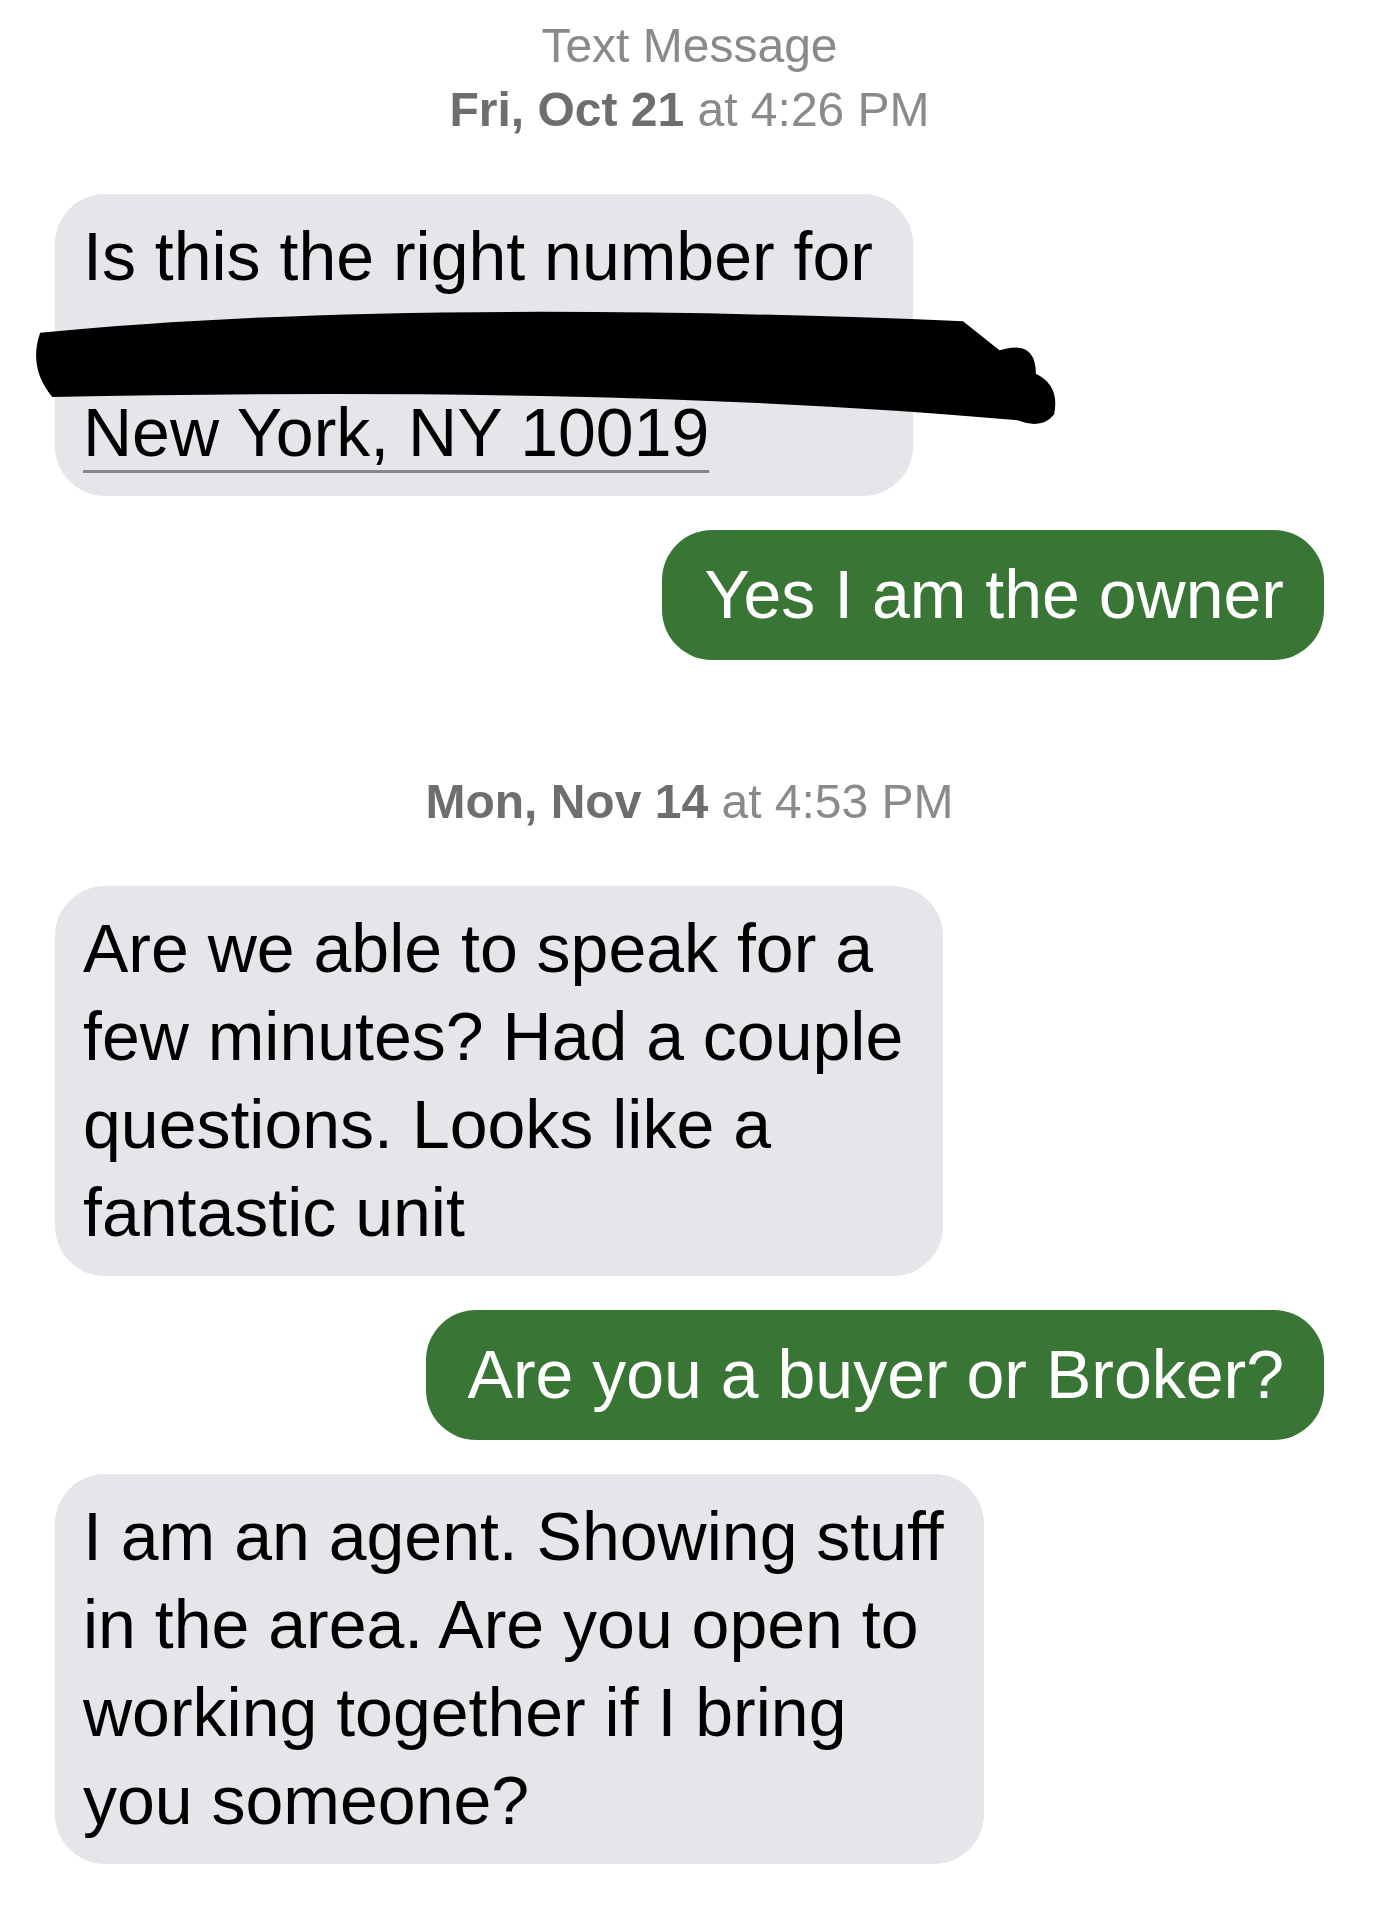  What do you see at coordinates (499, 1081) in the screenshot?
I see `received-message-bubble: Are we able to speak for a few minutes? Had a couple questions. Looks like a fantastic unit` at bounding box center [499, 1081].